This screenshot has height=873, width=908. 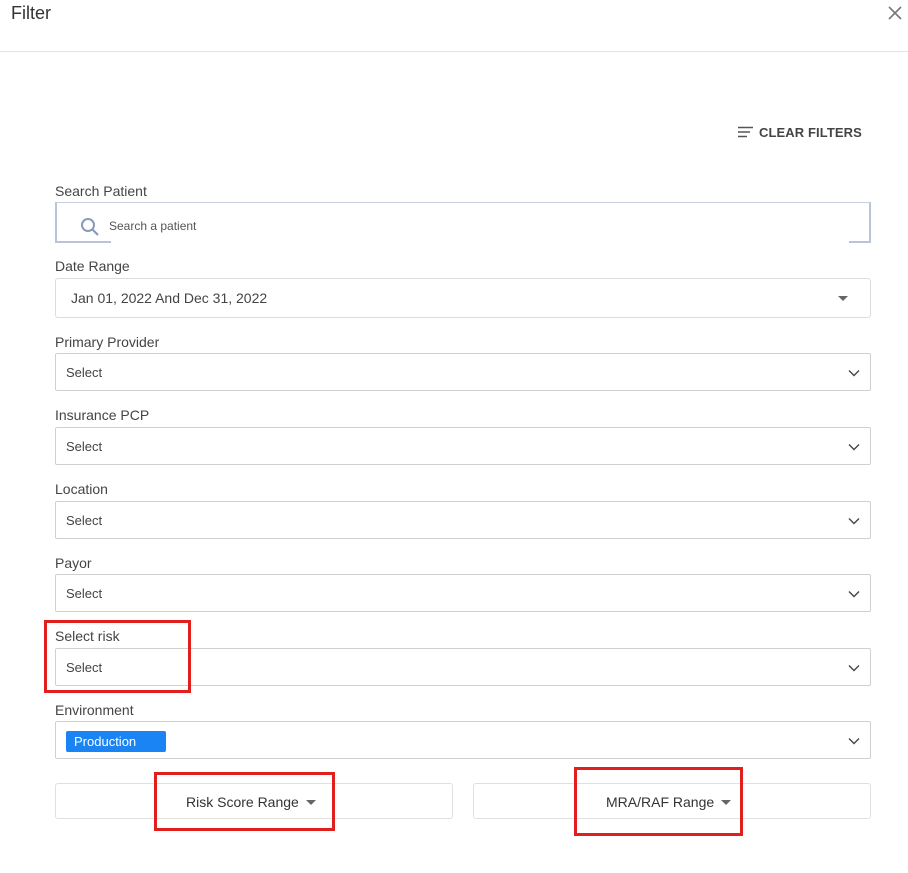 I want to click on date-range-select: Jan 01, 2022 And Dec 31, 2022, so click(x=463, y=298).